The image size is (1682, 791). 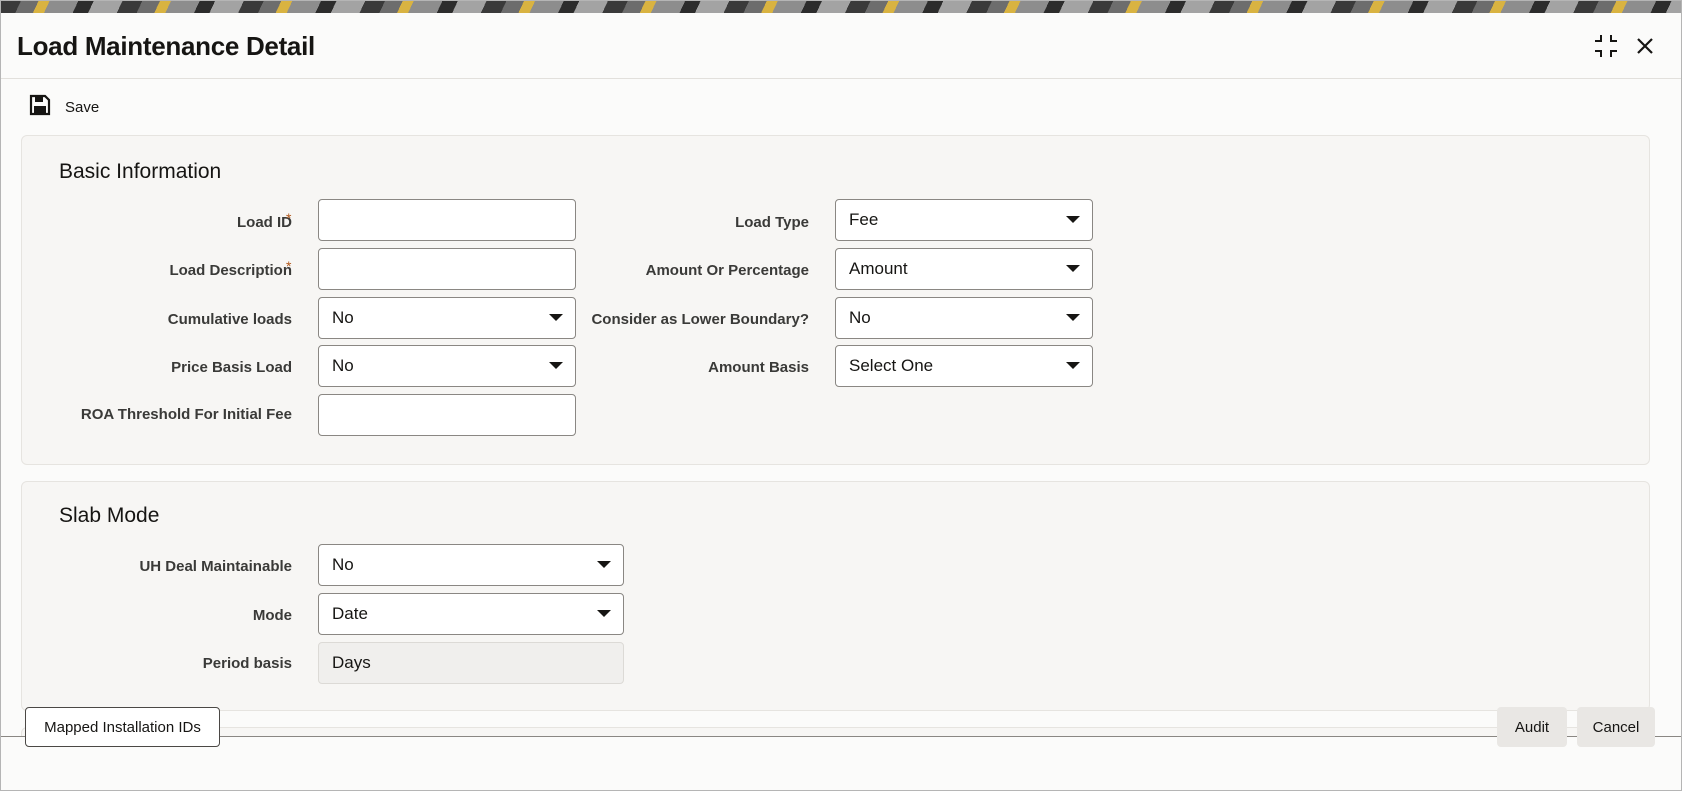 I want to click on audit-button: Audit, so click(x=1532, y=727).